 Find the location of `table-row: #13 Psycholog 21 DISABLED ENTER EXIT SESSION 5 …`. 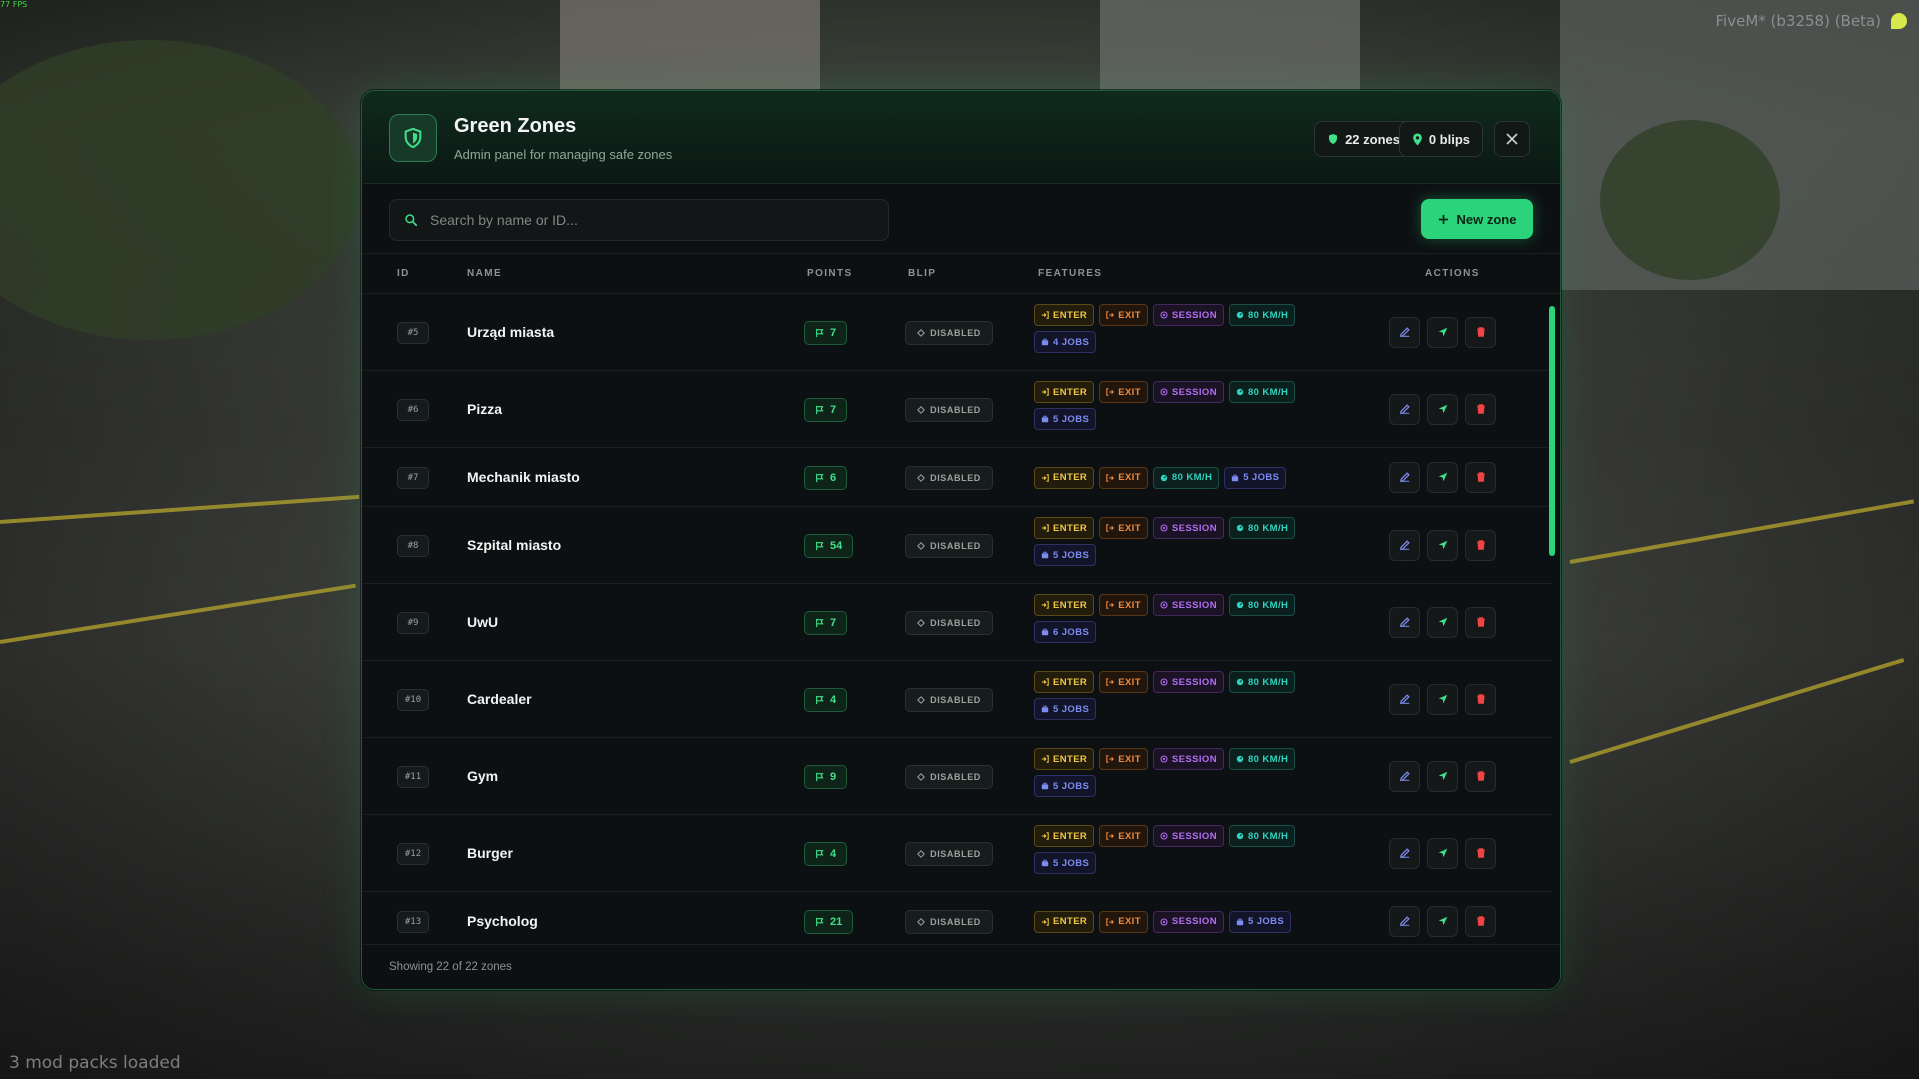

table-row: #13 Psycholog 21 DISABLED ENTER EXIT SESSION 5 … is located at coordinates (957, 915).